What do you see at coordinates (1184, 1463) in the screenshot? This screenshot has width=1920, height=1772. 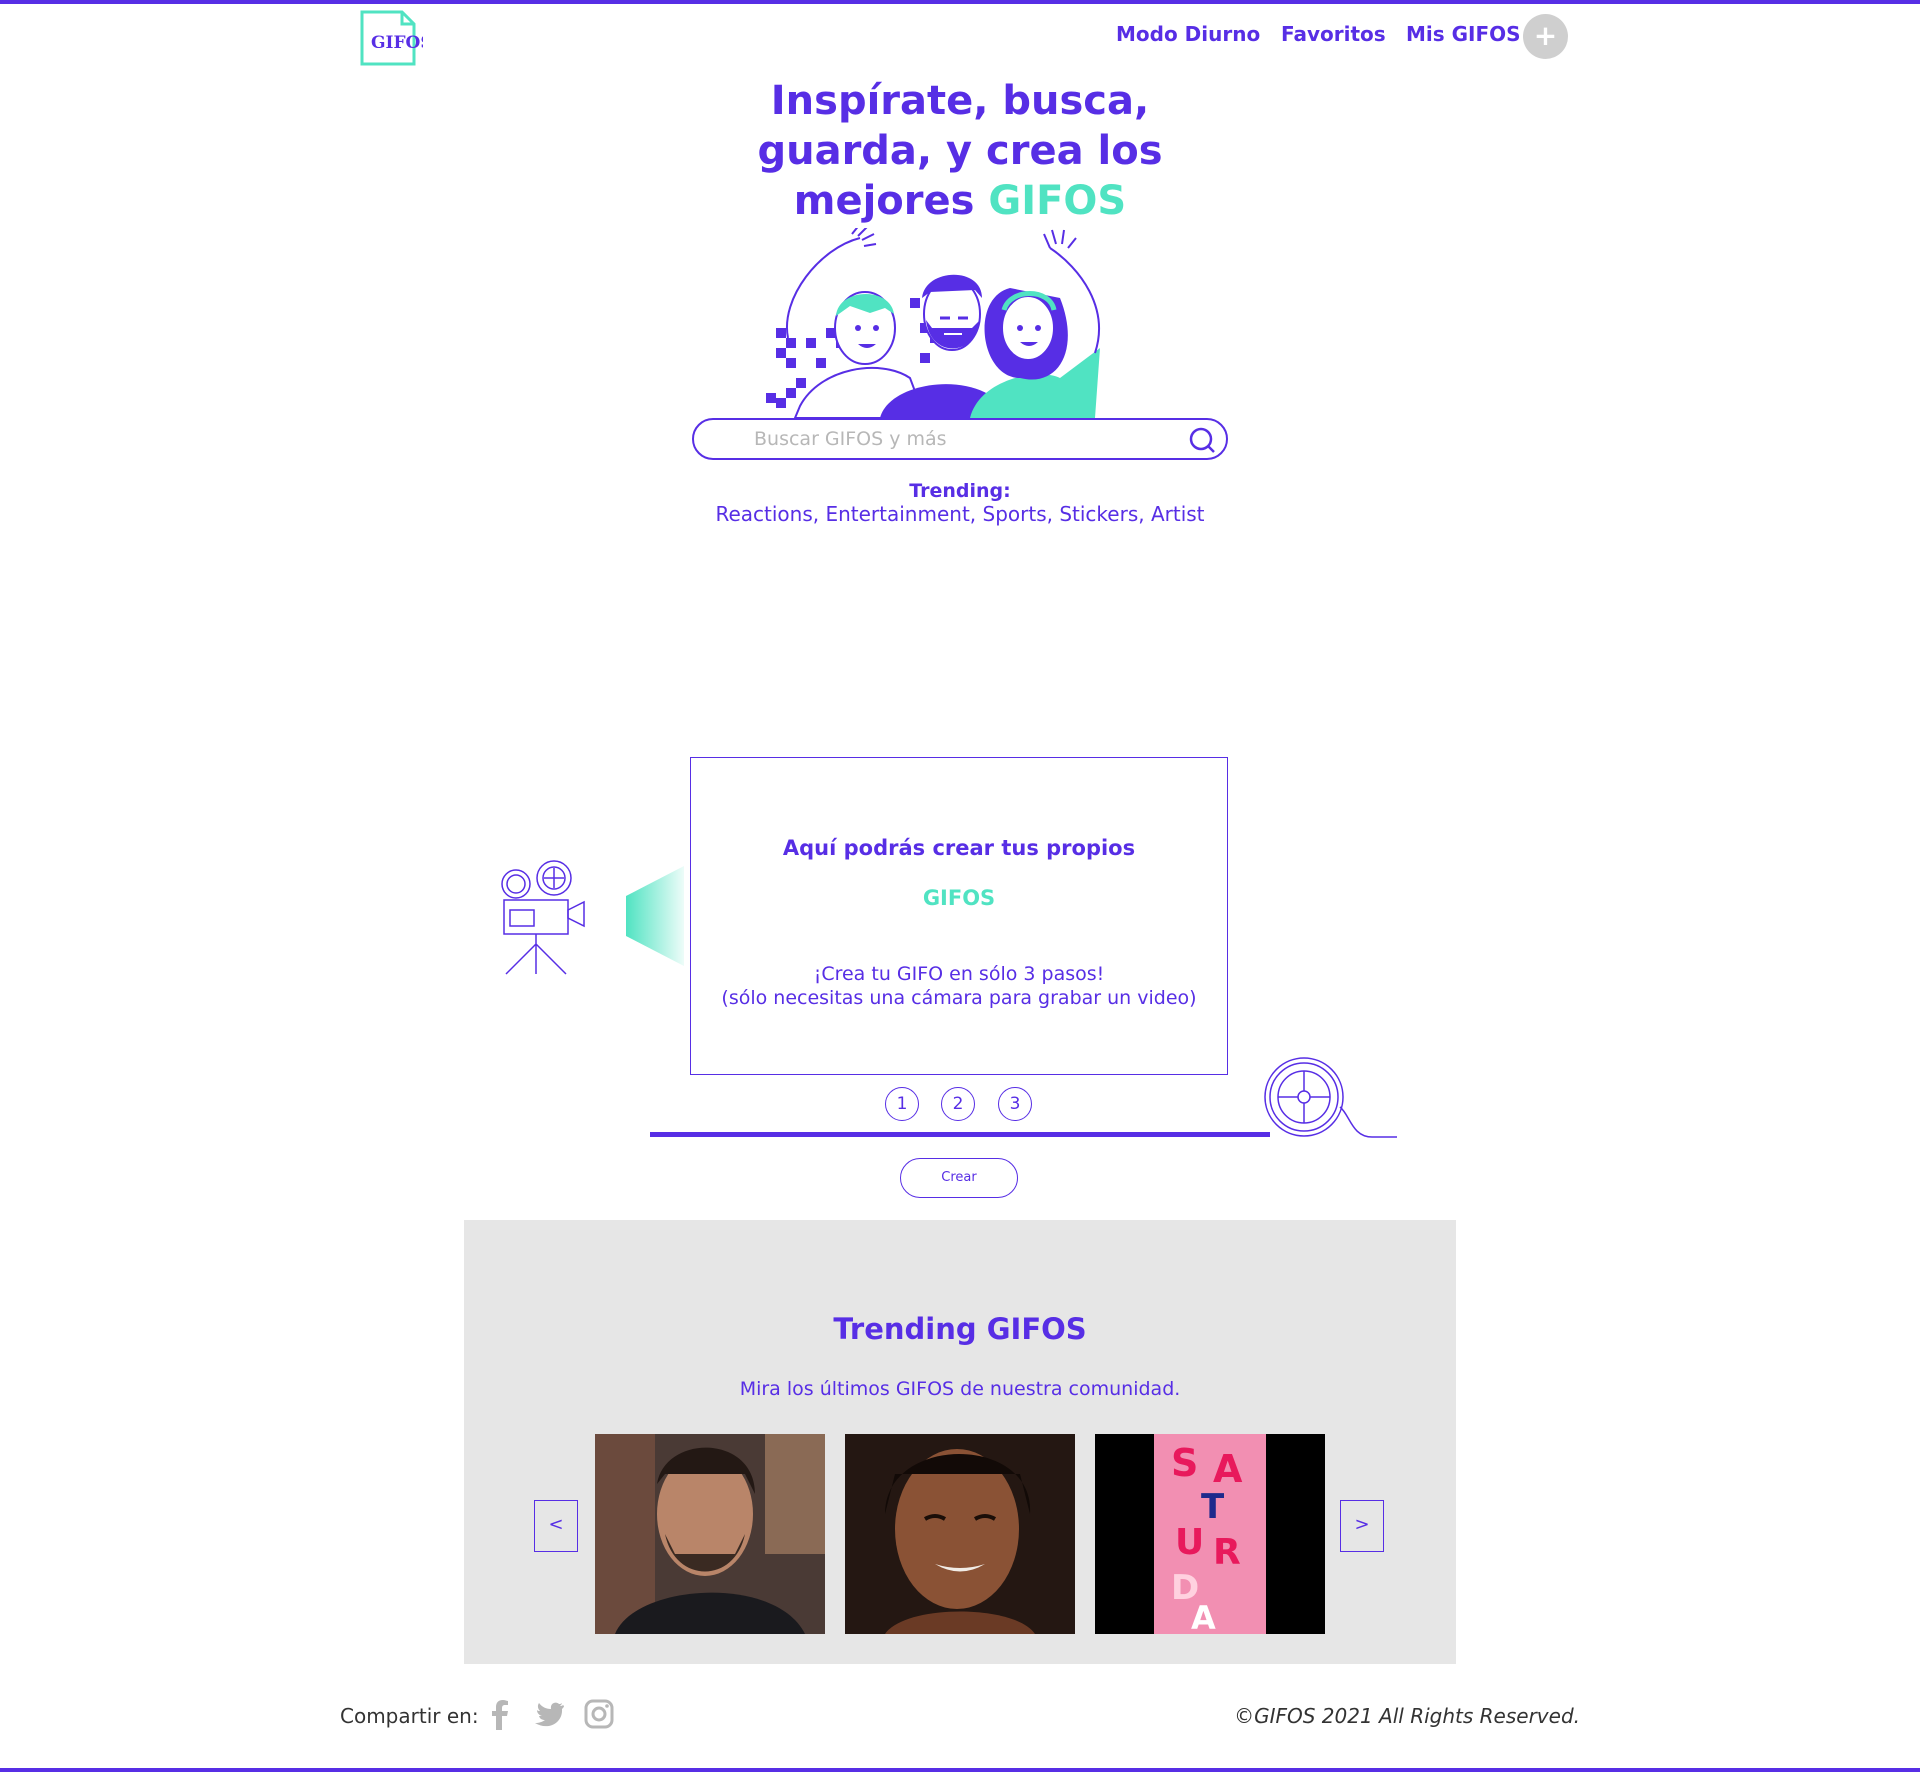 I see `gif-letter-s: S` at bounding box center [1184, 1463].